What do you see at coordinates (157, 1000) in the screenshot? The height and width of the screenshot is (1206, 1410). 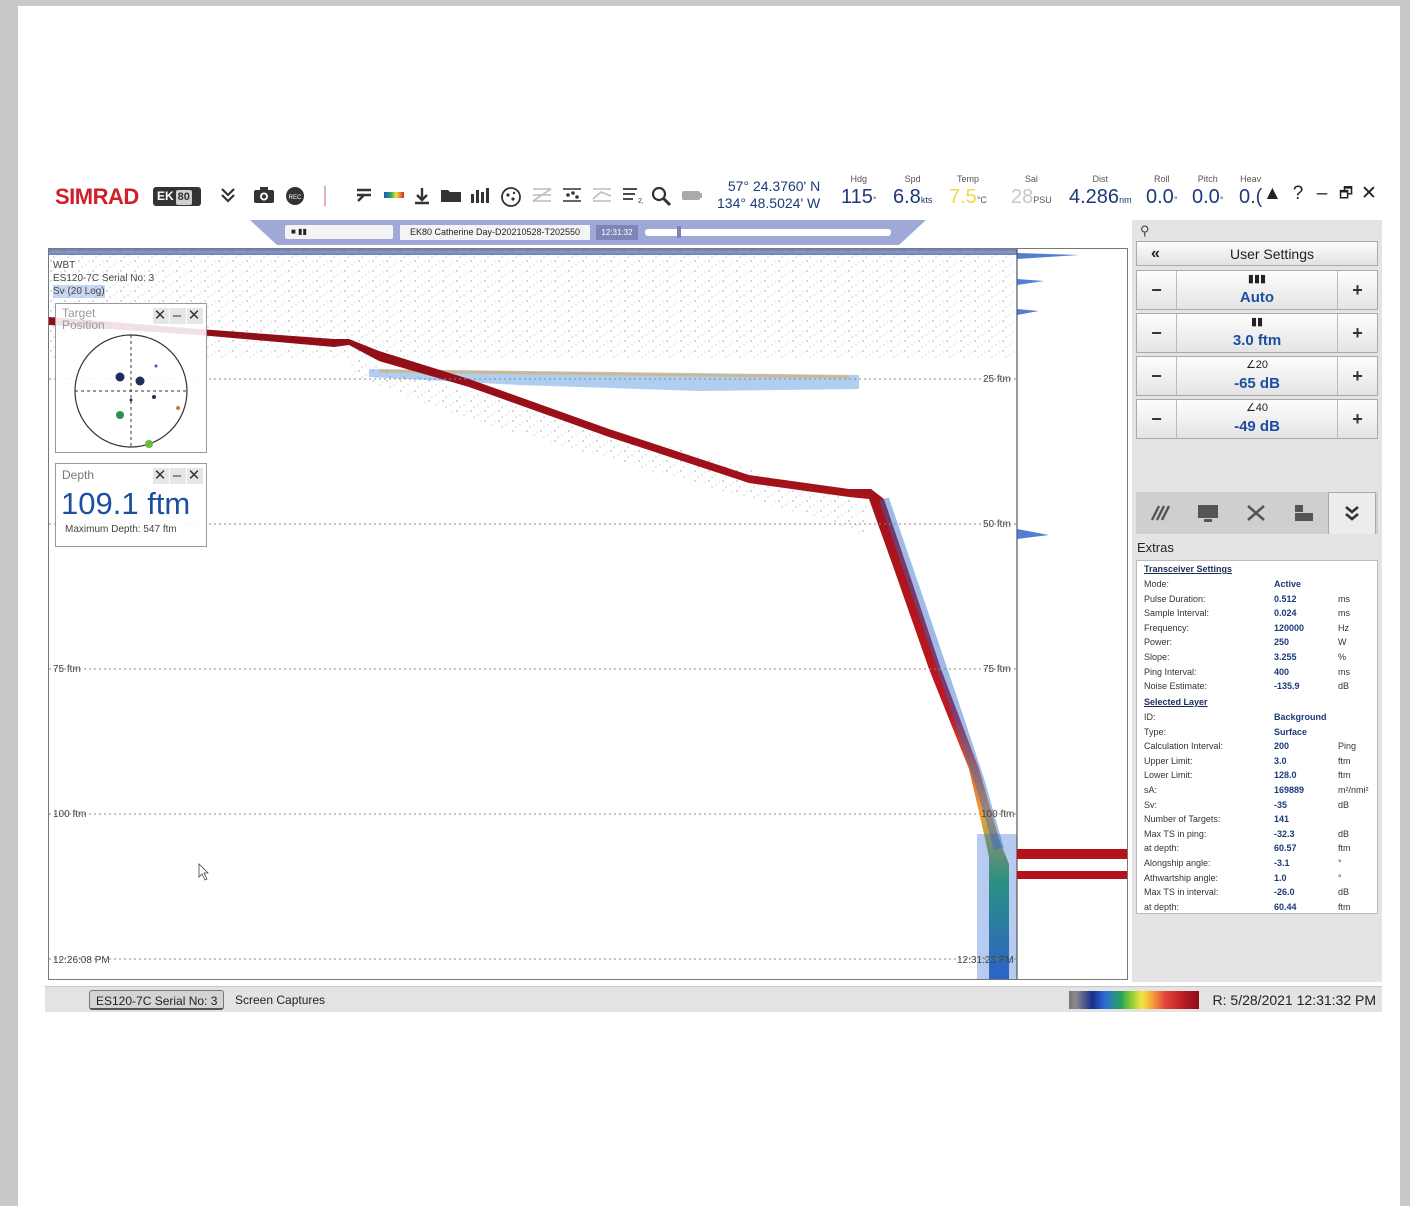 I see `tab-channel: ES120-7C Serial No: 3` at bounding box center [157, 1000].